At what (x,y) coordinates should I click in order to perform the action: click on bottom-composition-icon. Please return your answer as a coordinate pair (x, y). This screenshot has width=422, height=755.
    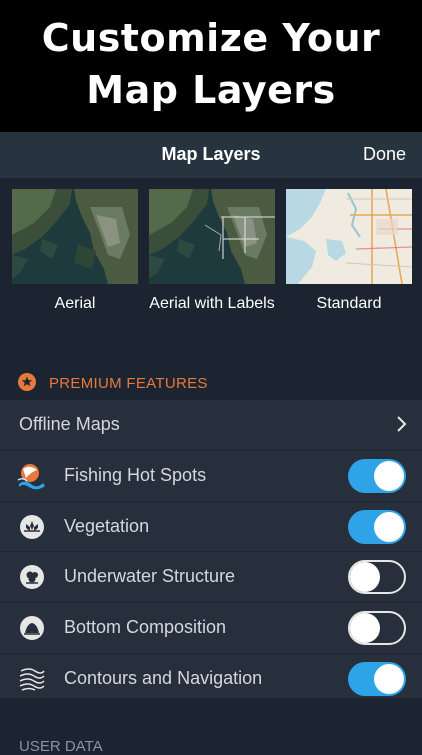
    Looking at the image, I should click on (32, 628).